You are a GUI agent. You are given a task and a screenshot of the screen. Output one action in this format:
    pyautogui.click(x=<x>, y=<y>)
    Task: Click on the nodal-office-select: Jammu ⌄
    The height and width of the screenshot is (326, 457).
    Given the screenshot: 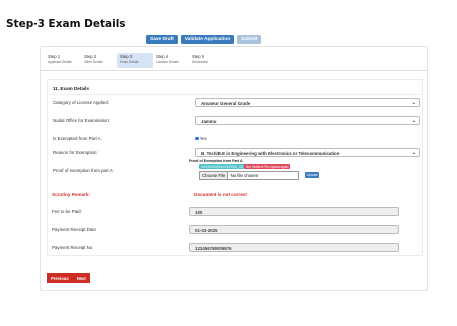 What is the action you would take?
    pyautogui.click(x=307, y=120)
    